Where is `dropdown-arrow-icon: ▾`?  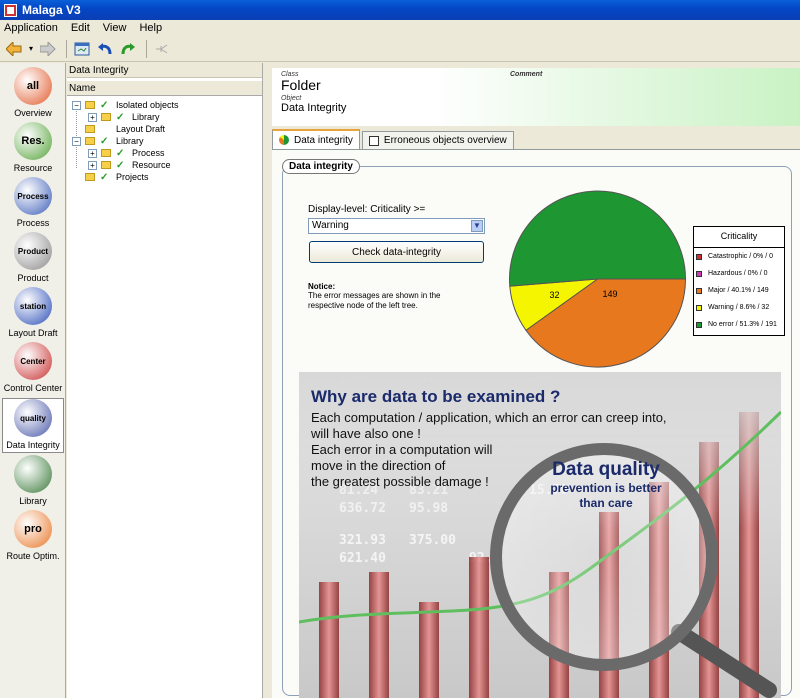 dropdown-arrow-icon: ▾ is located at coordinates (31, 49).